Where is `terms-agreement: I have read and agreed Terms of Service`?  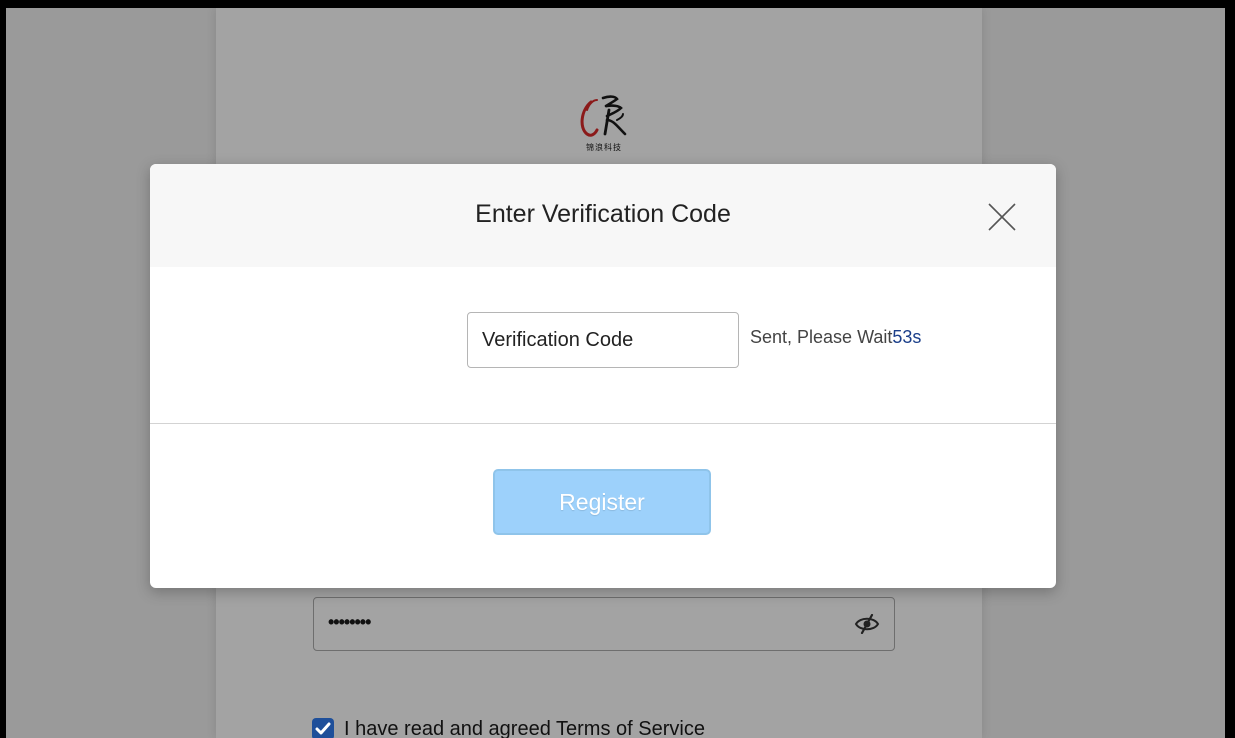
terms-agreement: I have read and agreed Terms of Service is located at coordinates (508, 728).